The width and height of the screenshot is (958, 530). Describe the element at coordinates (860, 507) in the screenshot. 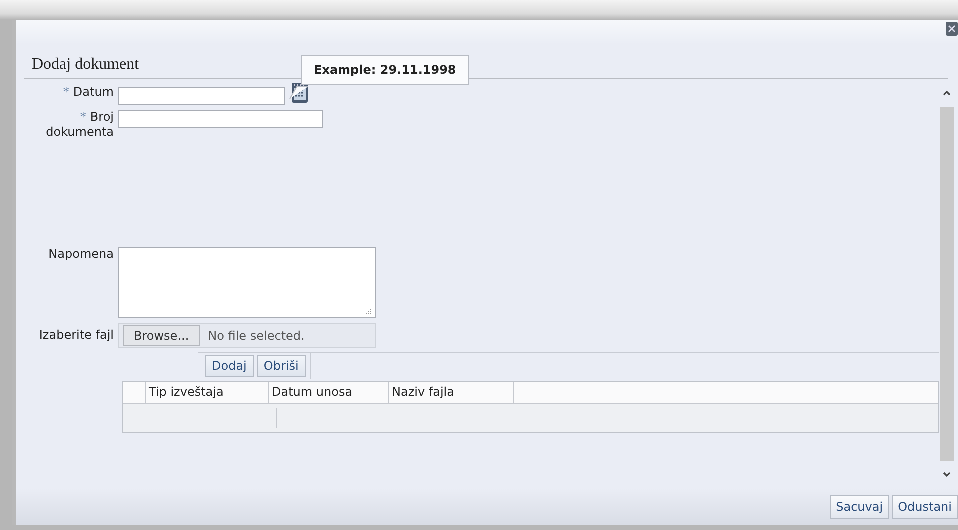

I see `dialog-button: Sacuvaj` at that location.